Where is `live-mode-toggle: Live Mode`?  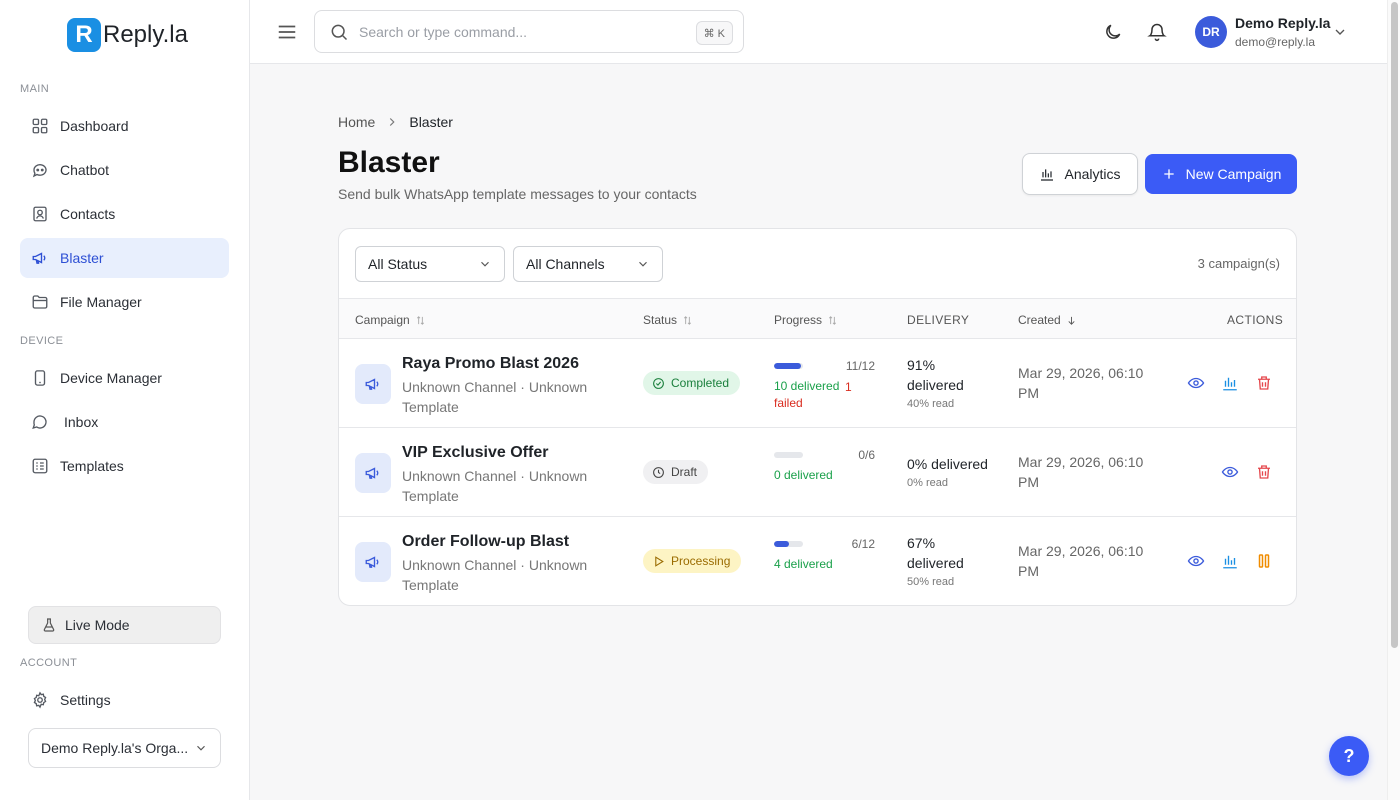
live-mode-toggle: Live Mode is located at coordinates (124, 625).